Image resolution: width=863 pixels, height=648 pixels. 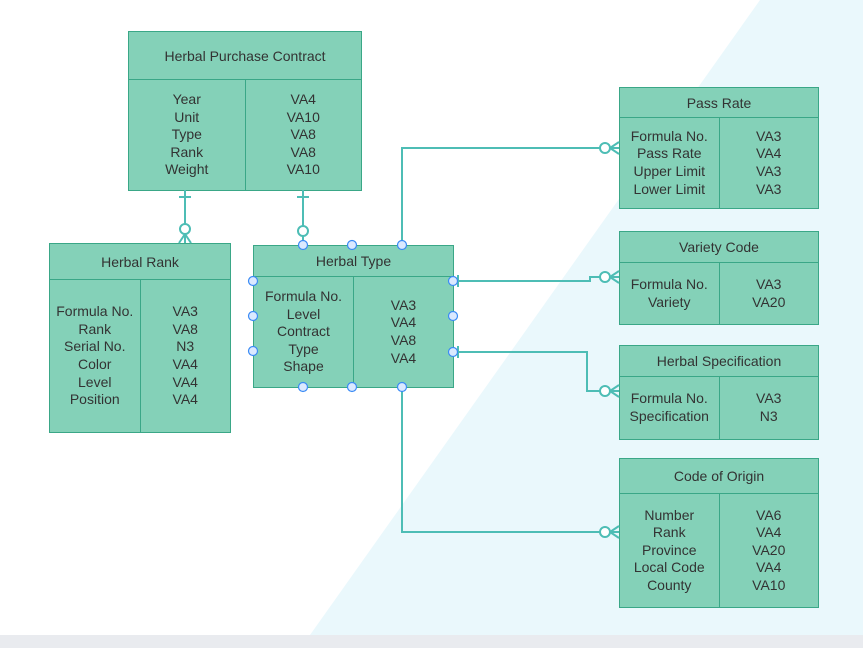 I want to click on entity-body: Year Unit Type Rank Weight VA4 VA10 VA8 VA8 VA10, so click(x=245, y=135).